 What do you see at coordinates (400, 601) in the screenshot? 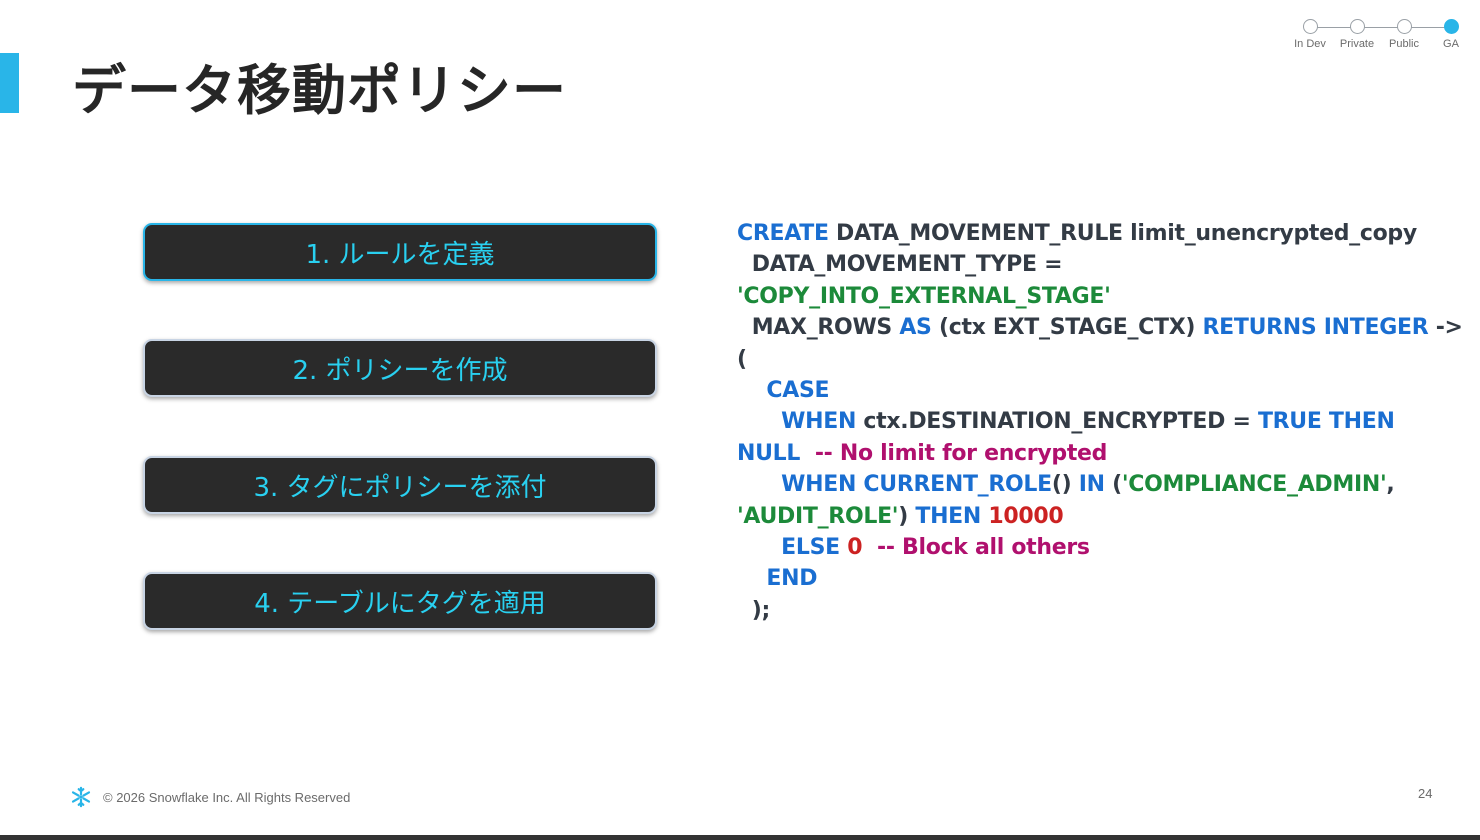
I see `step-4-apply-tag-to-table: 4. テーブルにタグを適用` at bounding box center [400, 601].